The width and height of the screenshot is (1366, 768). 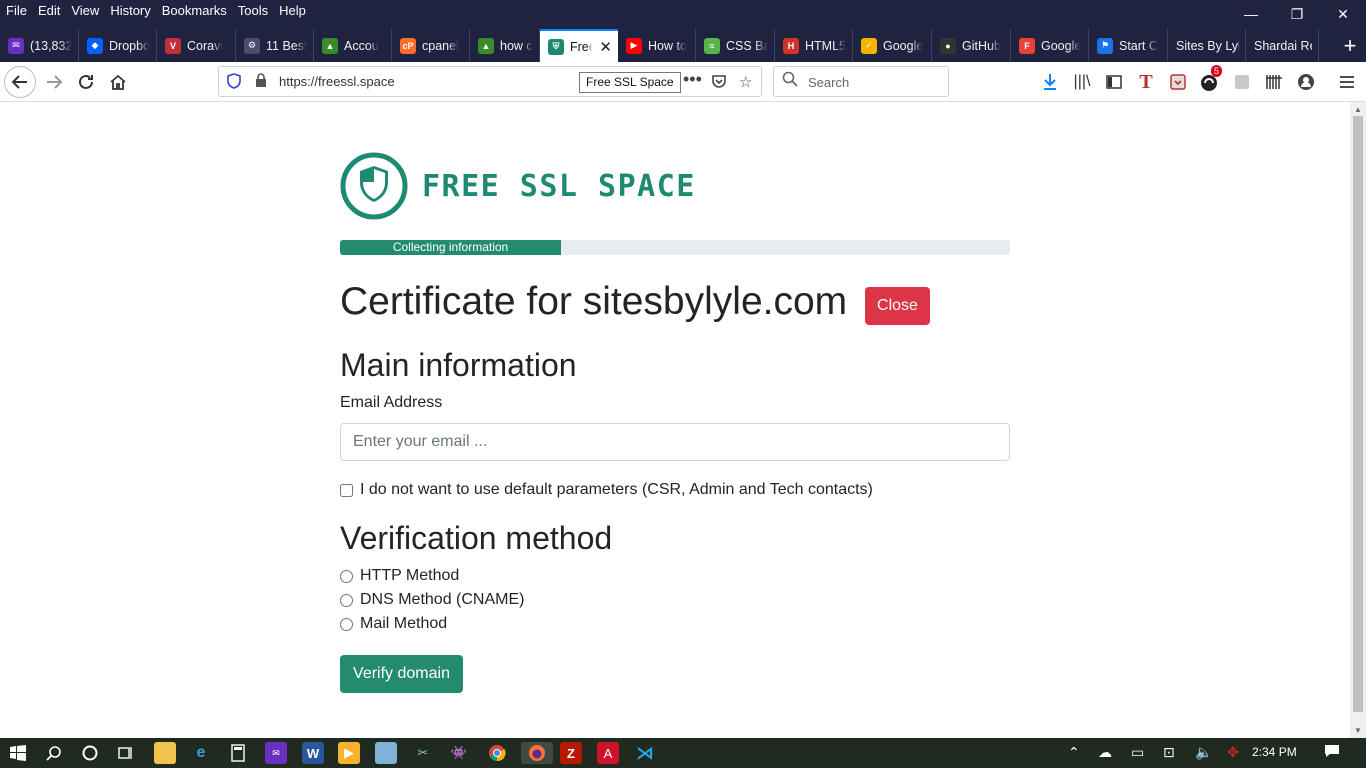 I want to click on notepad-icon, so click(x=386, y=753).